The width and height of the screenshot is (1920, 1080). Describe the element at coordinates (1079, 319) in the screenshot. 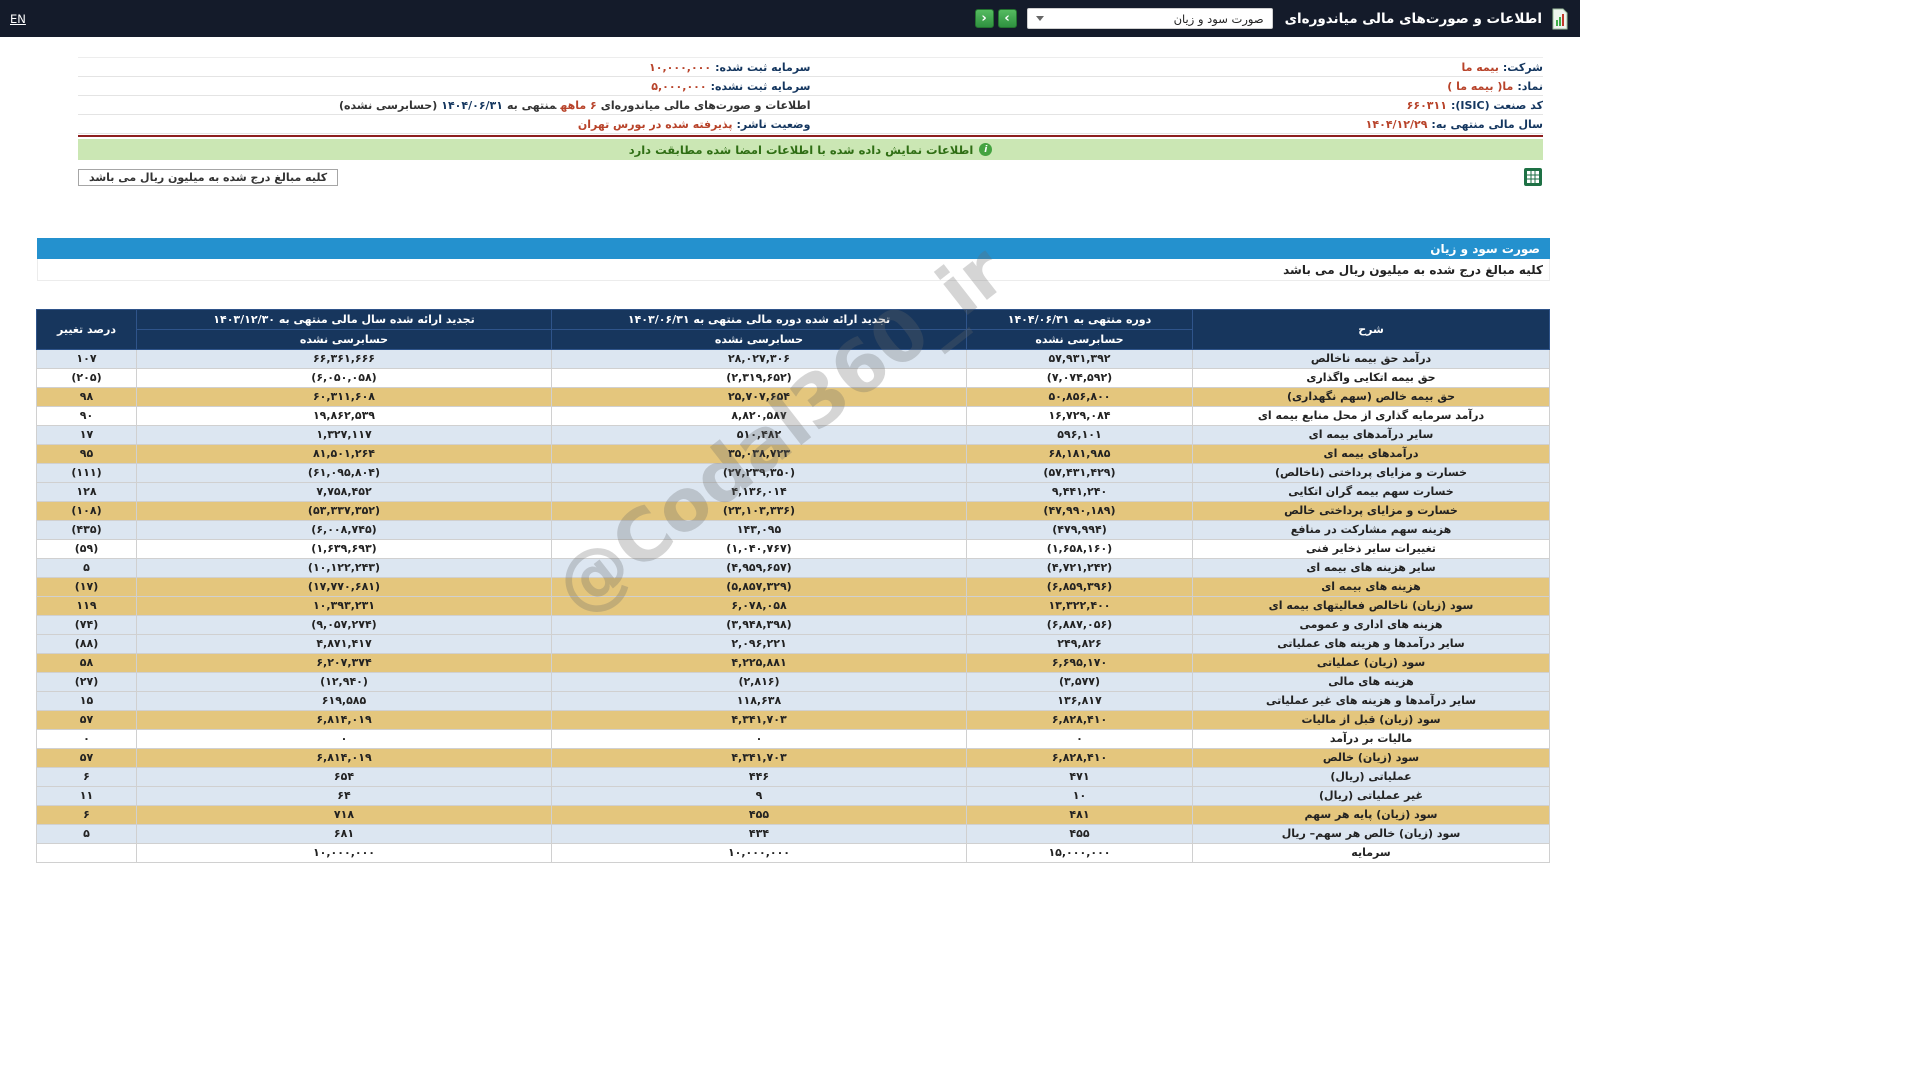

I see `header-period-current: دوره منتهی به ۱۴۰۴/۰۶/۳۱` at that location.